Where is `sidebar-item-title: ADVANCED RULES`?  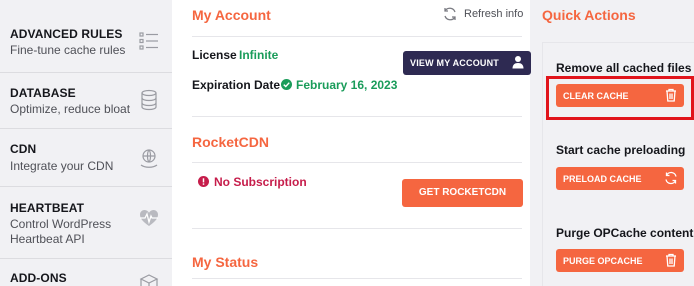
sidebar-item-title: ADVANCED RULES is located at coordinates (66, 34).